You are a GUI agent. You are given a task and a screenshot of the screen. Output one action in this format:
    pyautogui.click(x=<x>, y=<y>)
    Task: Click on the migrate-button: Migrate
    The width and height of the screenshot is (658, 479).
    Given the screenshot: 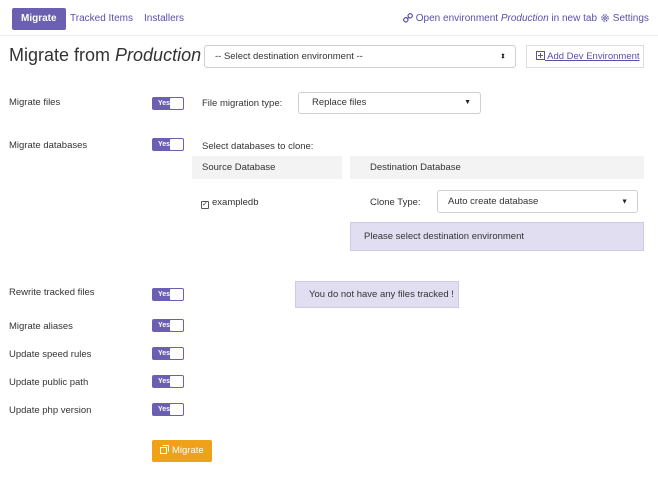 What is the action you would take?
    pyautogui.click(x=182, y=451)
    